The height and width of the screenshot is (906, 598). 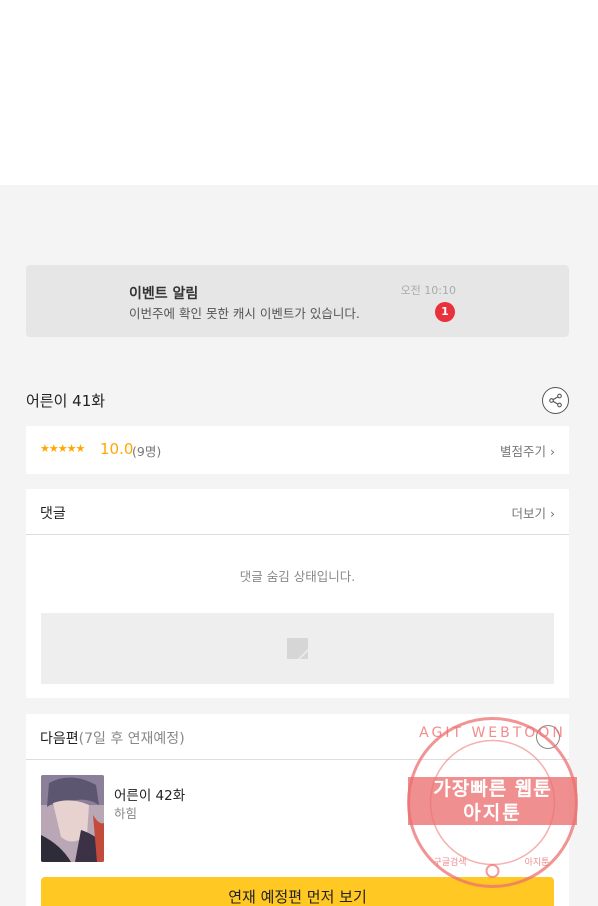 I want to click on thumbnail-image, so click(x=72, y=818).